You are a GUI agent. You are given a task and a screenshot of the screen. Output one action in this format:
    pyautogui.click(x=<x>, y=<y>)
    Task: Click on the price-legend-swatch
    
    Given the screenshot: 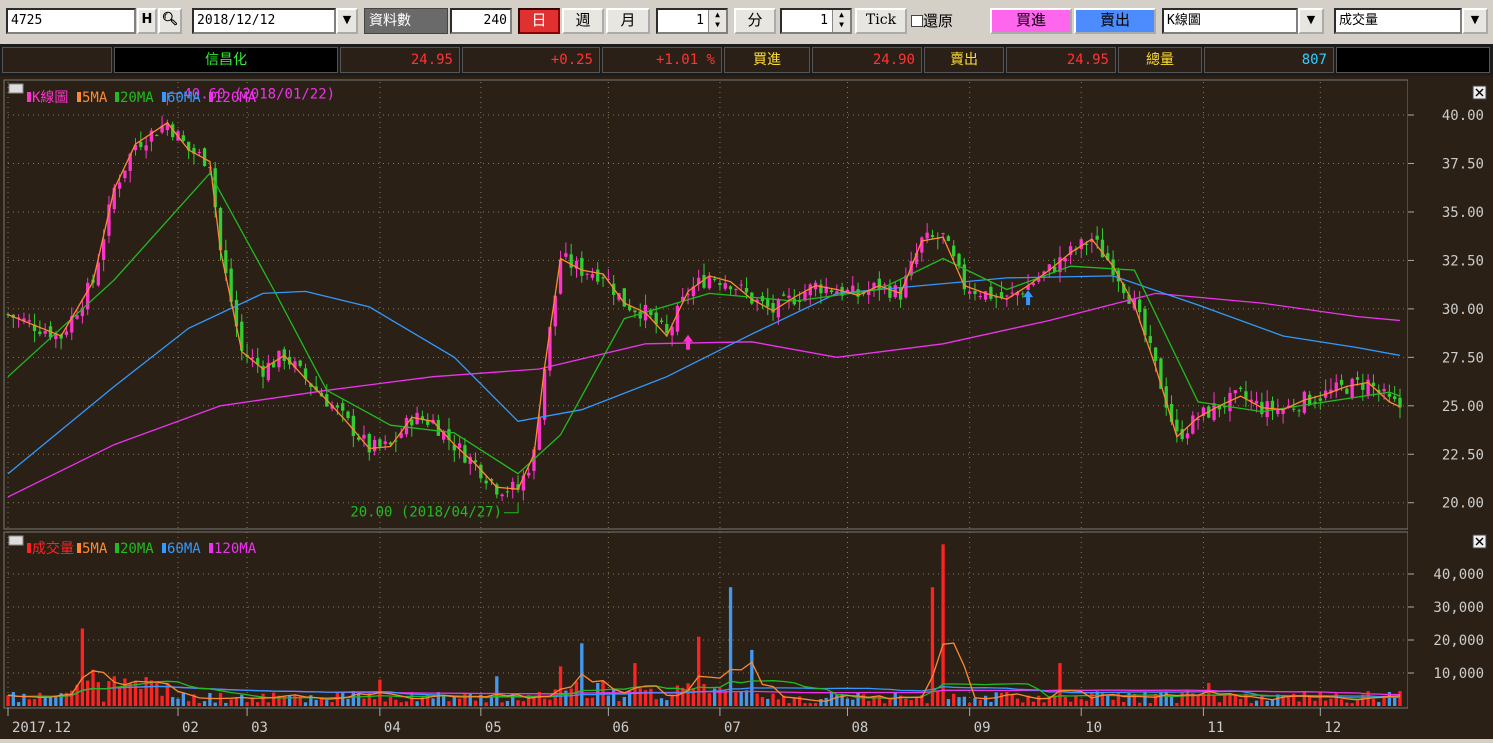 What is the action you would take?
    pyautogui.click(x=117, y=97)
    